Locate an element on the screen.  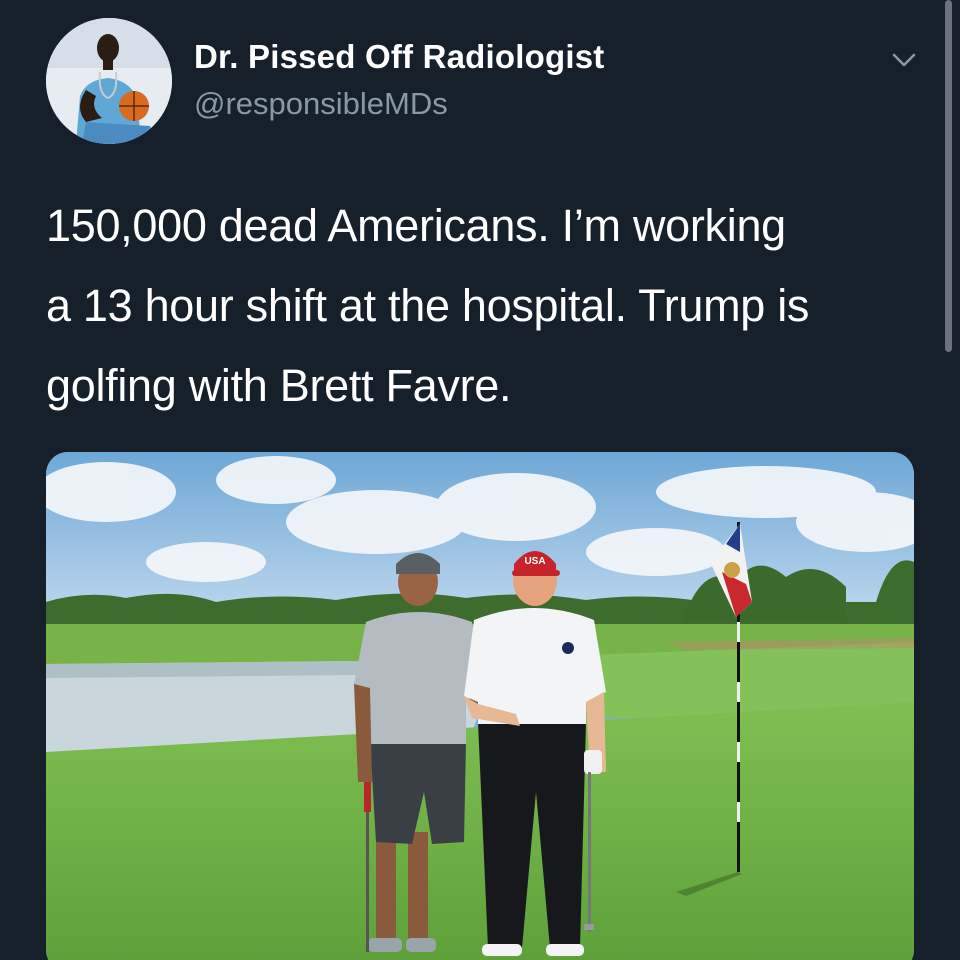
tweet-text-line: golfing with Brett Favre. is located at coordinates (279, 385).